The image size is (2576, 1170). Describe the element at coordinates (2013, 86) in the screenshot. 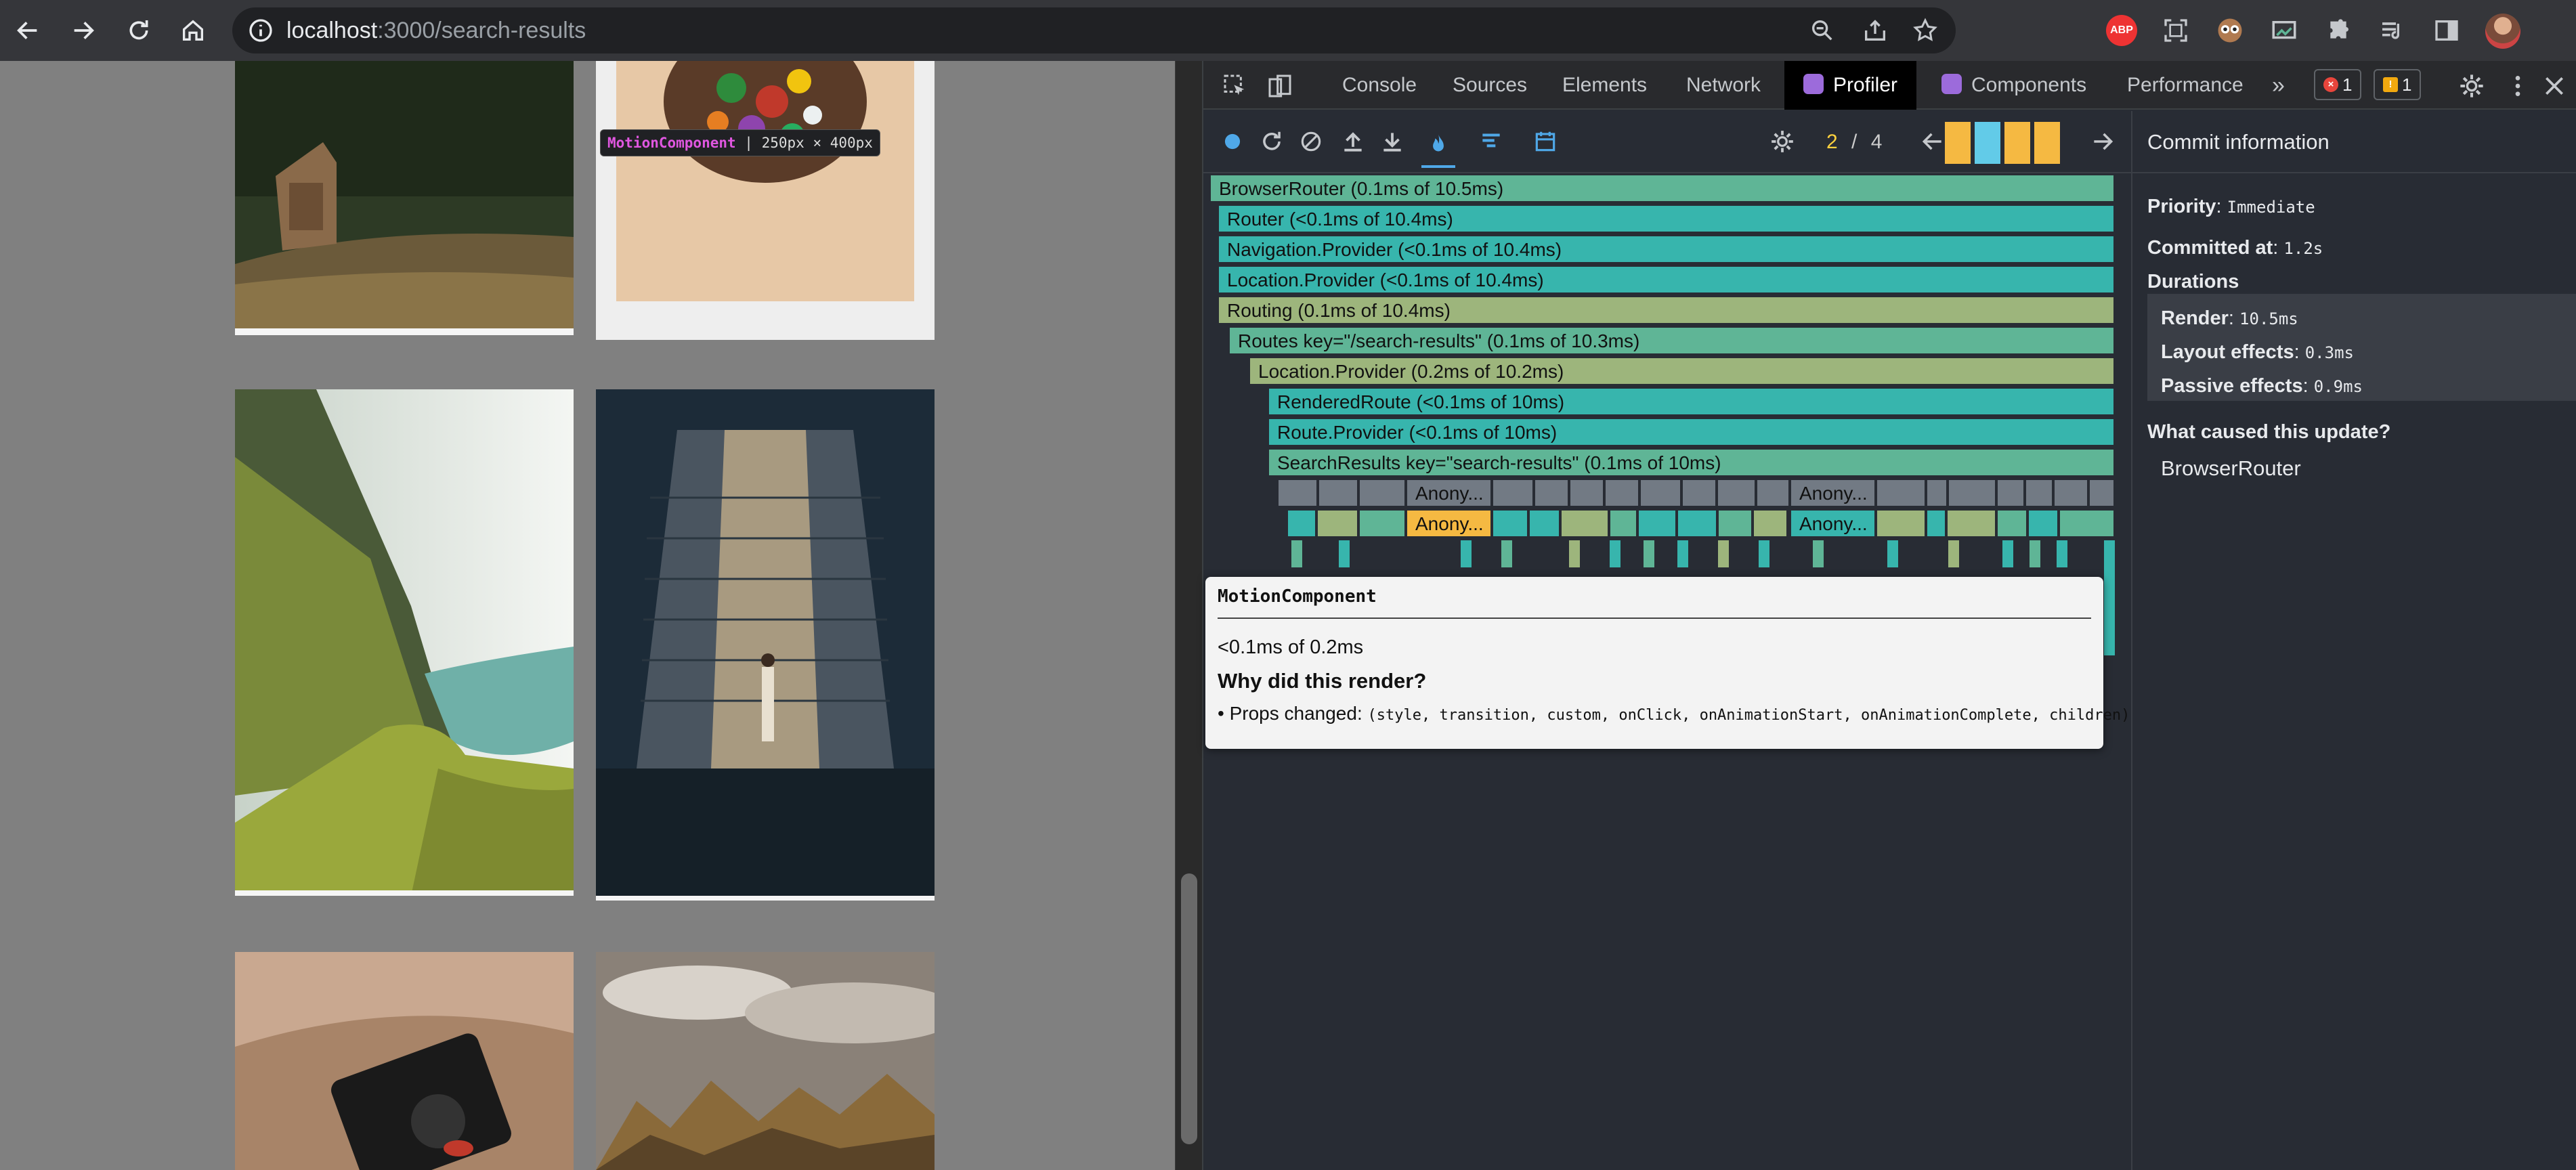

I see `tab-components: Components` at that location.